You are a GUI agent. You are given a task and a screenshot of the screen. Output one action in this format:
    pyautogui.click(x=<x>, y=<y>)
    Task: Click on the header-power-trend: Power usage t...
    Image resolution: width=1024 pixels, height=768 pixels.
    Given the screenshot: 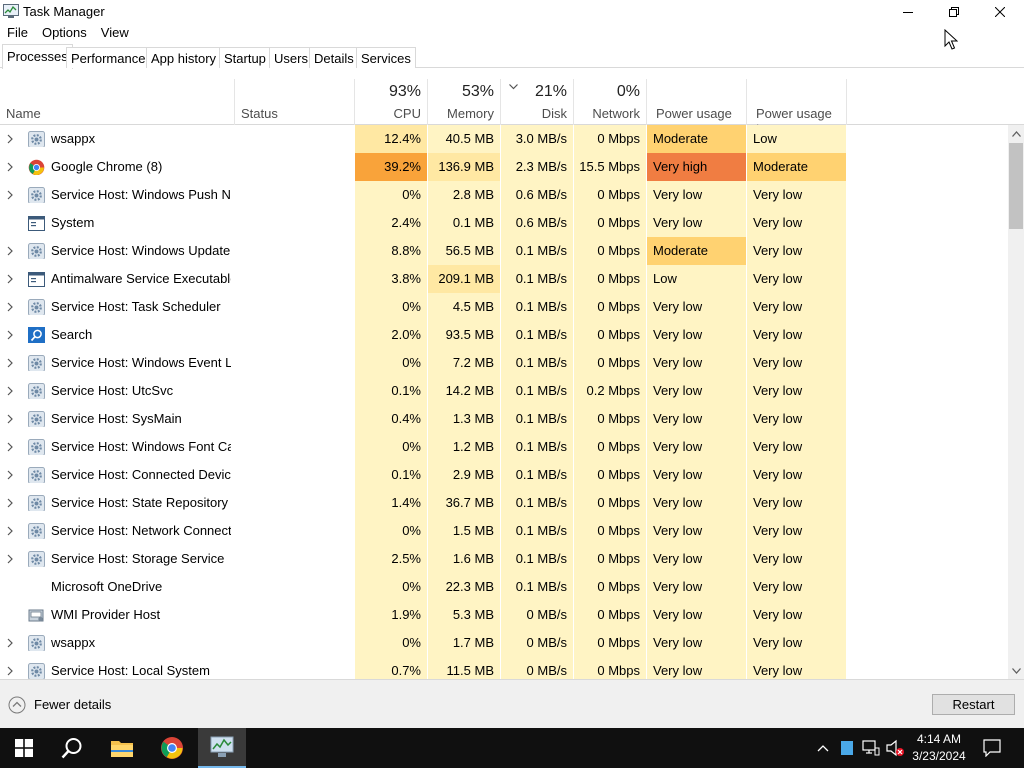 What is the action you would take?
    pyautogui.click(x=797, y=107)
    